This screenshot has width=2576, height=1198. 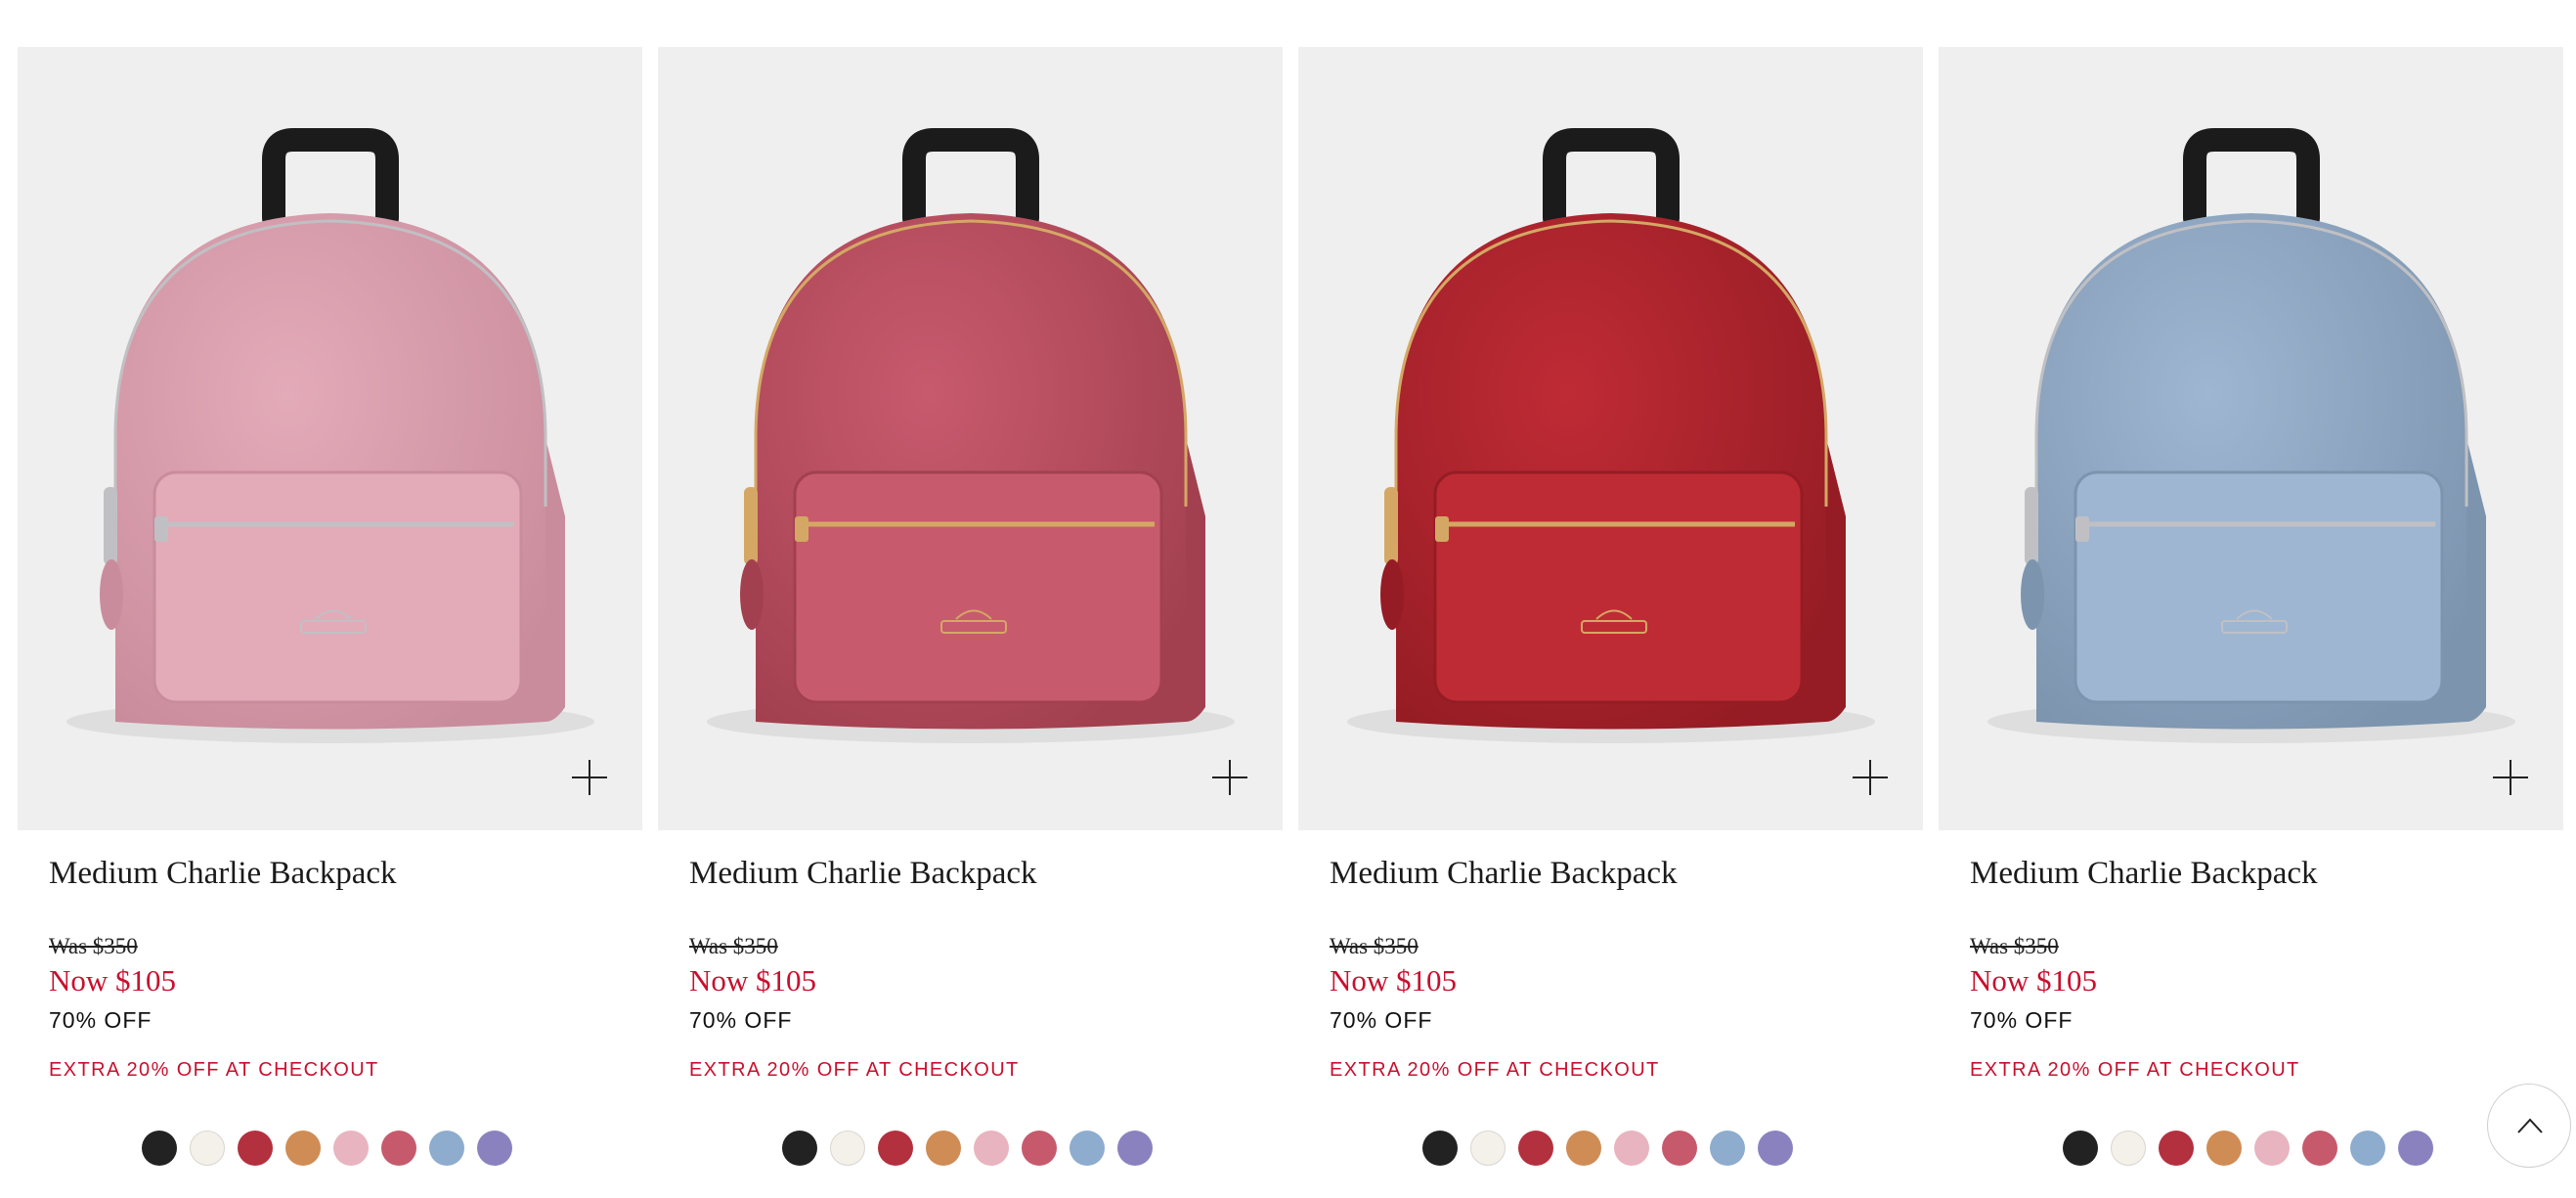 I want to click on scroll-to-top-button, so click(x=2529, y=1126).